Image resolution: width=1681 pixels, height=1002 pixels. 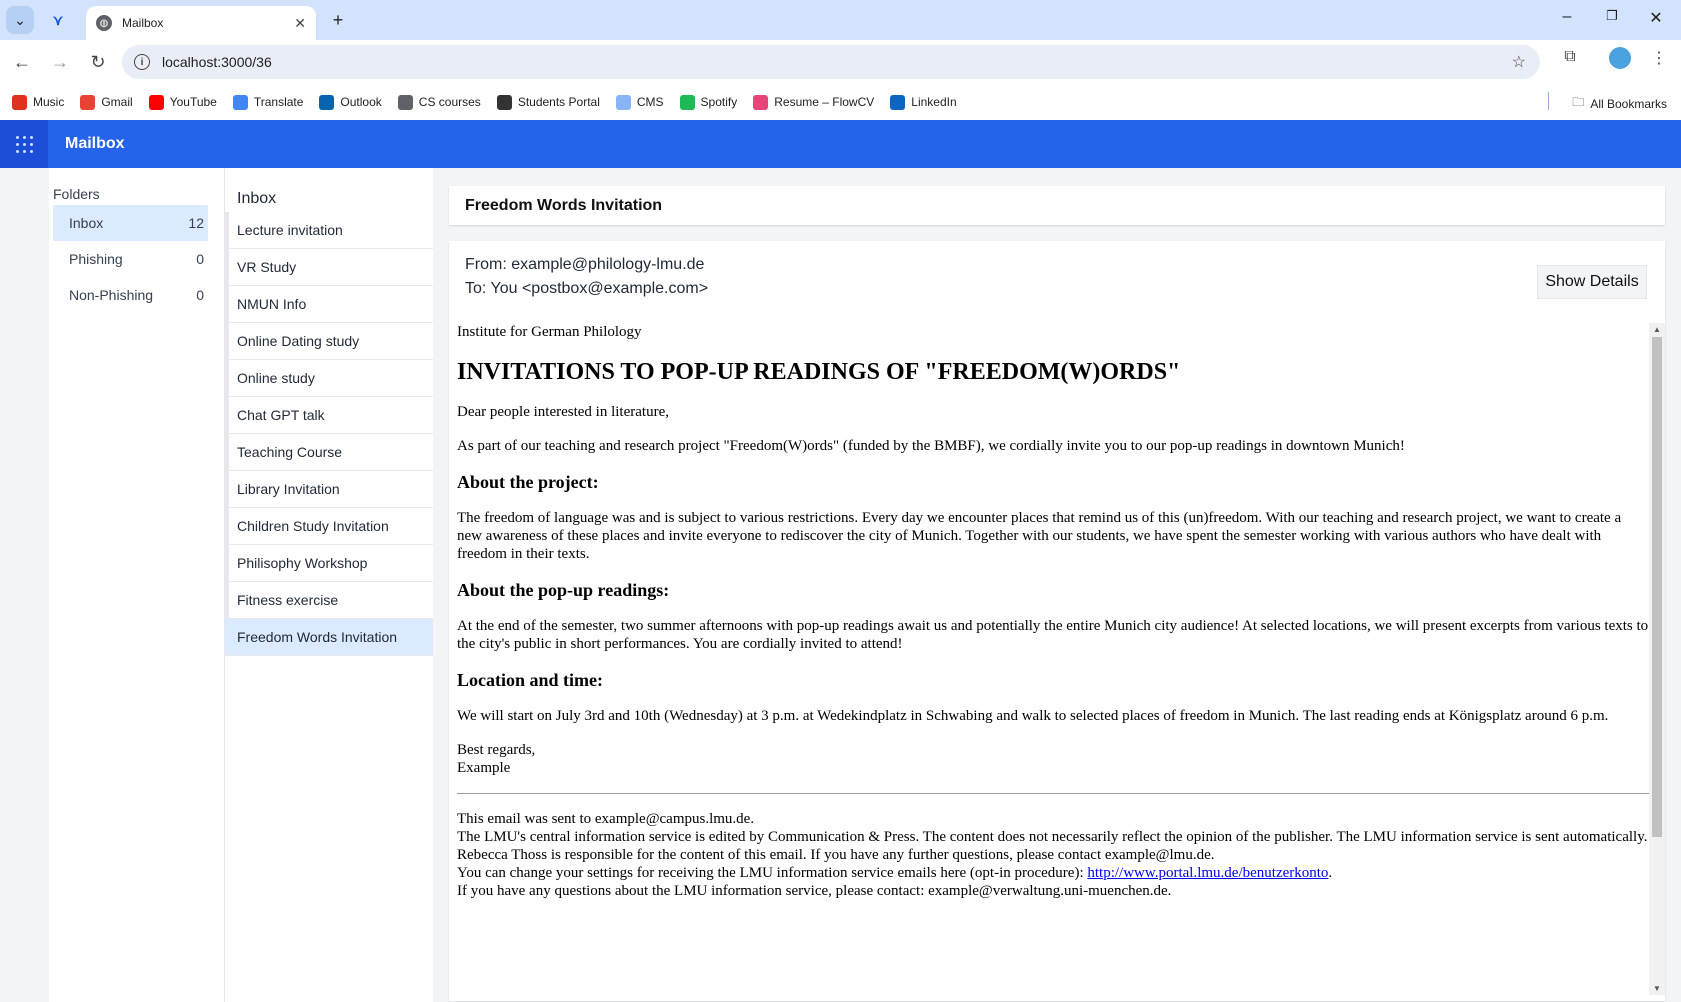 What do you see at coordinates (587, 288) in the screenshot?
I see `email-to: To: You <postbox@example.com>` at bounding box center [587, 288].